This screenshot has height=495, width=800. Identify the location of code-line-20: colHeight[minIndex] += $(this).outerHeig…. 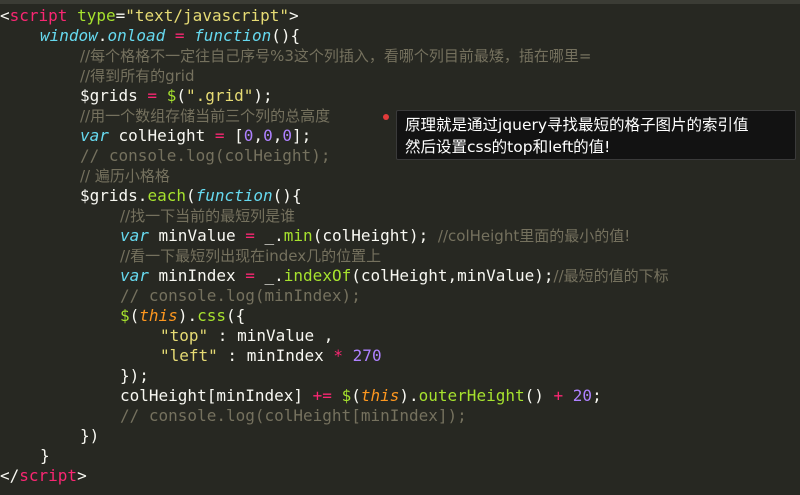
(361, 395).